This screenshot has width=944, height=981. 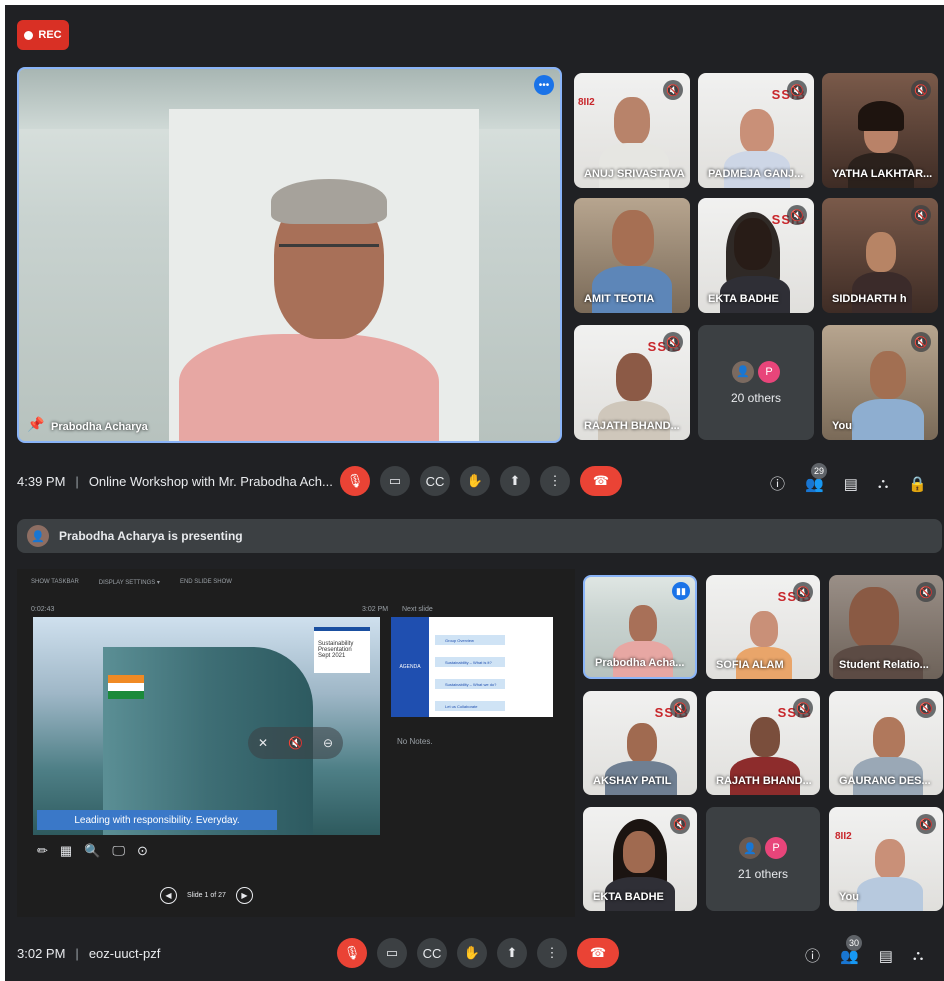 What do you see at coordinates (869, 299) in the screenshot?
I see `participant-name: SIDDHARTH h` at bounding box center [869, 299].